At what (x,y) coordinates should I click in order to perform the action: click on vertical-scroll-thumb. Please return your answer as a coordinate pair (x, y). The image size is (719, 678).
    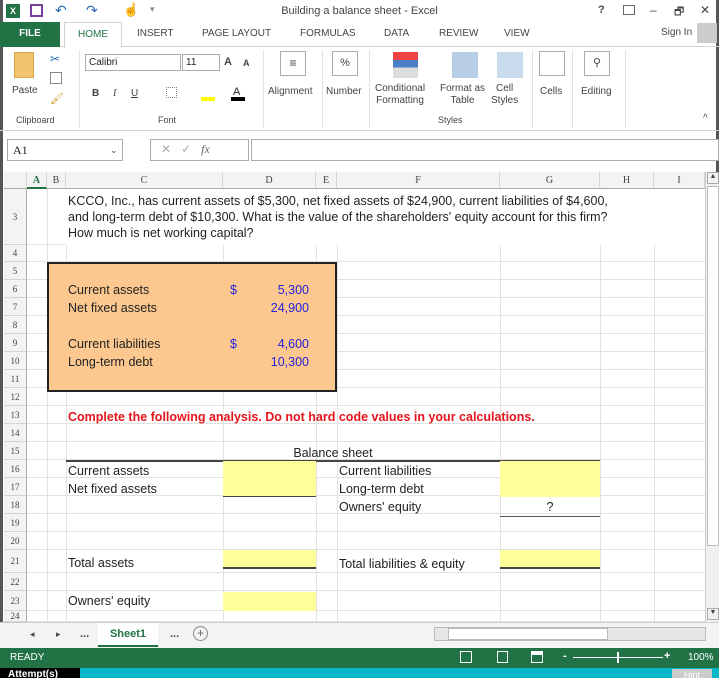
    Looking at the image, I should click on (713, 366).